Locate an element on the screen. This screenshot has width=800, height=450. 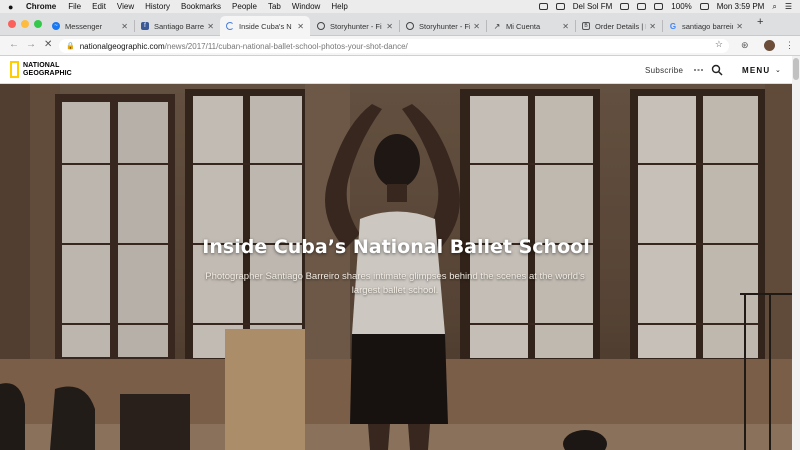
notification-center-icon: ☰ is located at coordinates (788, 6).